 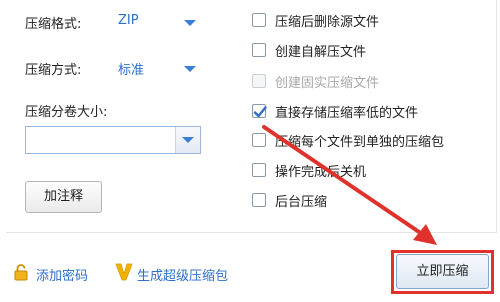 I want to click on checkbox-label: 创建自解压文件, so click(x=321, y=52).